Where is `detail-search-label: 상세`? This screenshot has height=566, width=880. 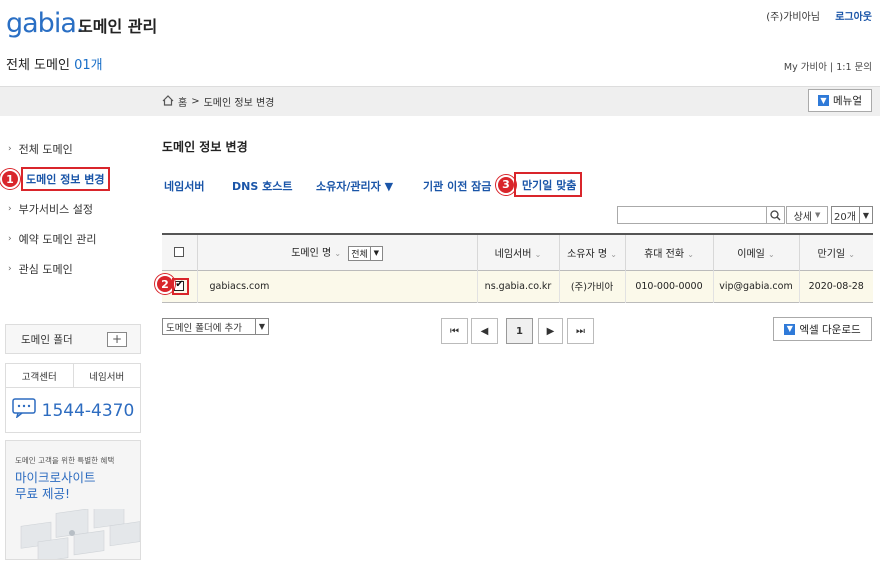 detail-search-label: 상세 is located at coordinates (802, 217).